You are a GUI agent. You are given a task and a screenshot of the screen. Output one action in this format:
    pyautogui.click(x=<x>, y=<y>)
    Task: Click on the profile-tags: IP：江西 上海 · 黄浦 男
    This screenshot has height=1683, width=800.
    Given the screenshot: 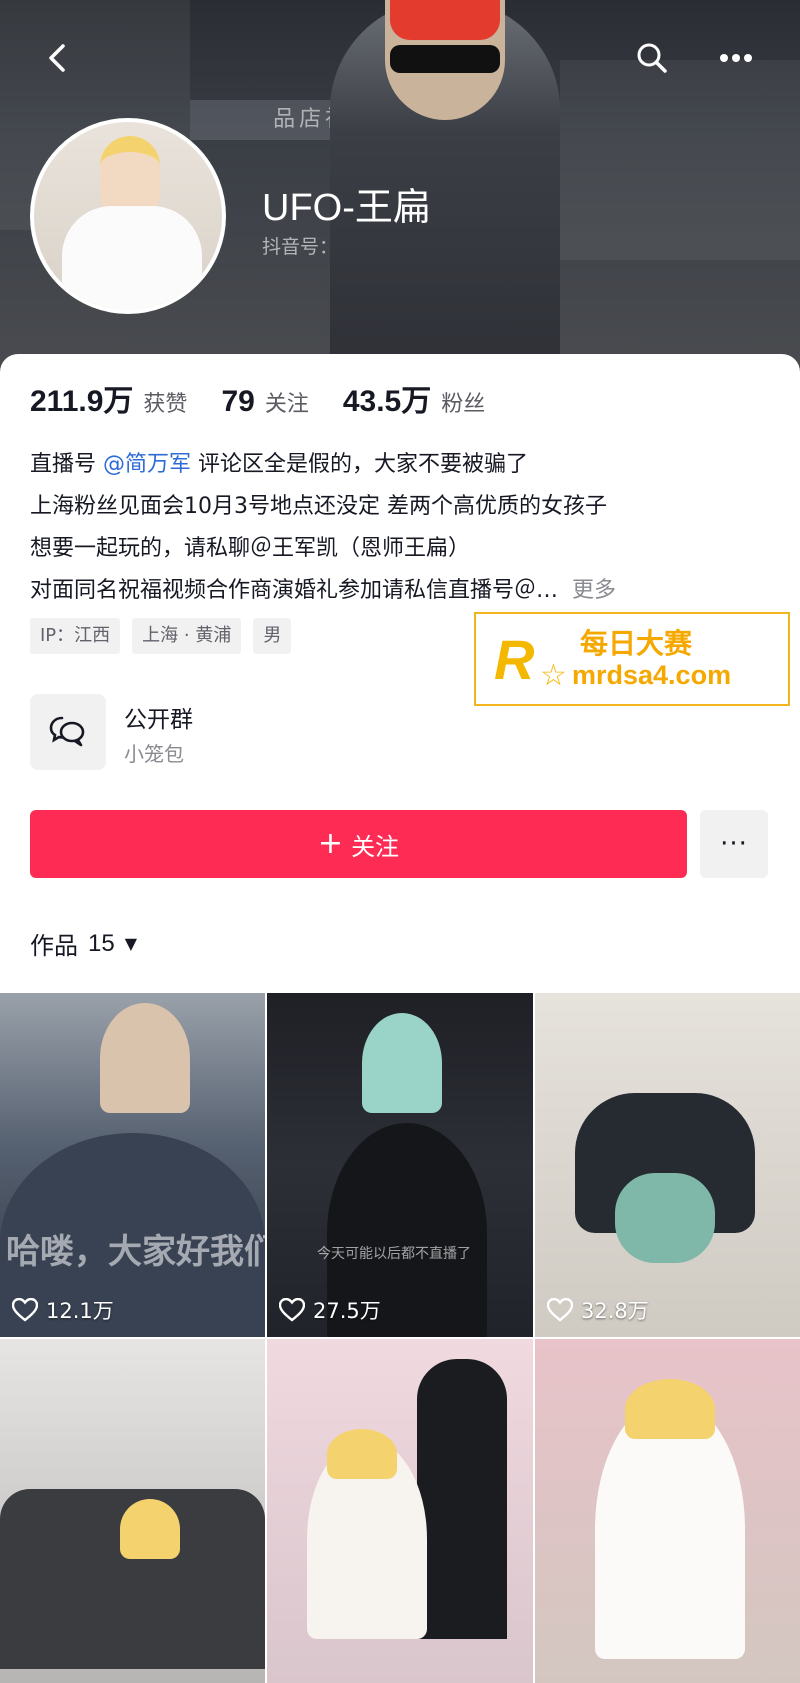 What is the action you would take?
    pyautogui.click(x=166, y=636)
    